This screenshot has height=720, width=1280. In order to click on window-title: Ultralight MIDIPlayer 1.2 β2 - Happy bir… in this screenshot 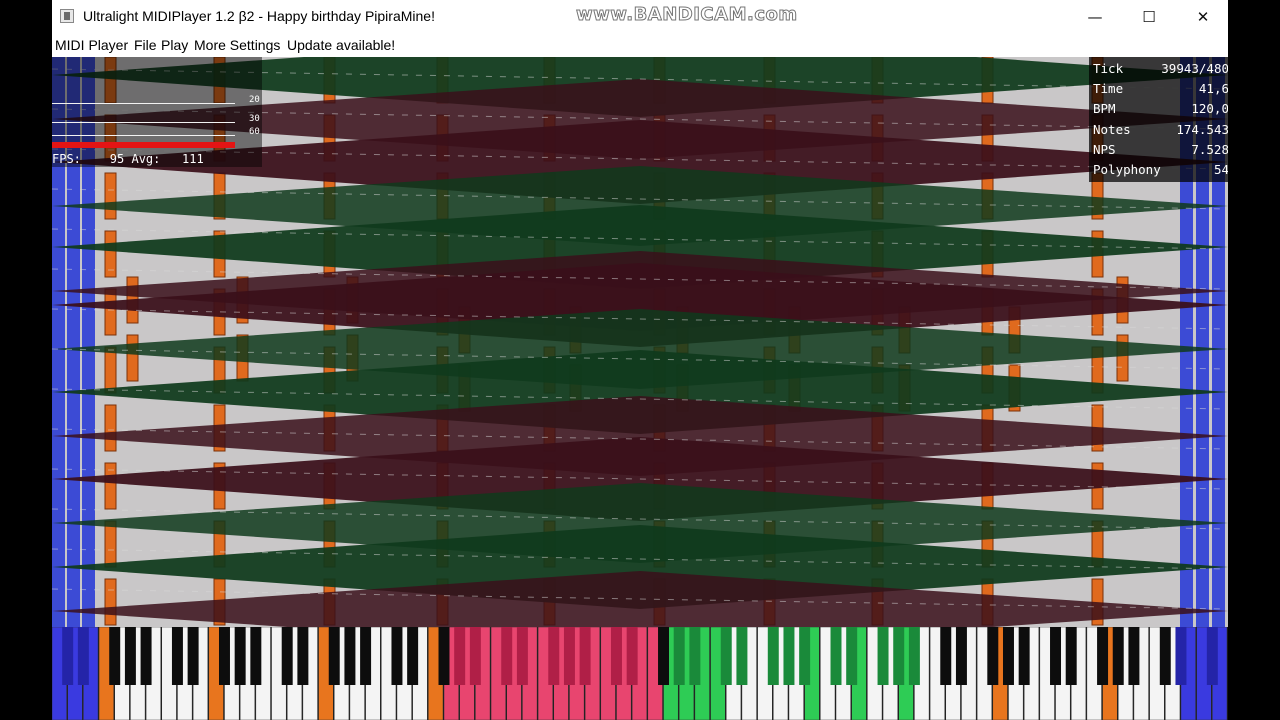, I will do `click(259, 16)`.